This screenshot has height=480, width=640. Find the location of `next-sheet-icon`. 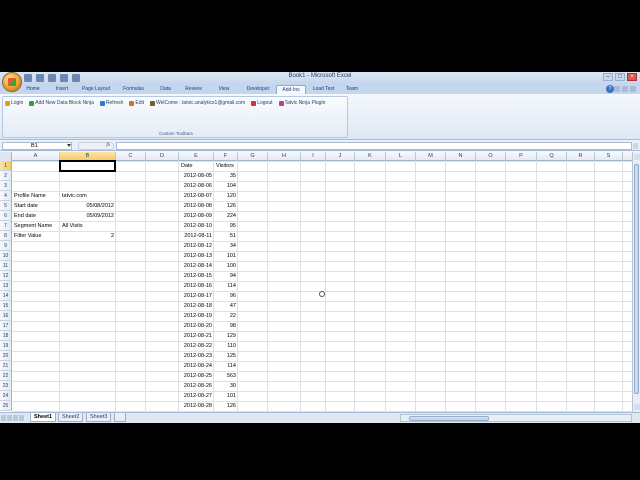

next-sheet-icon is located at coordinates (15, 418).